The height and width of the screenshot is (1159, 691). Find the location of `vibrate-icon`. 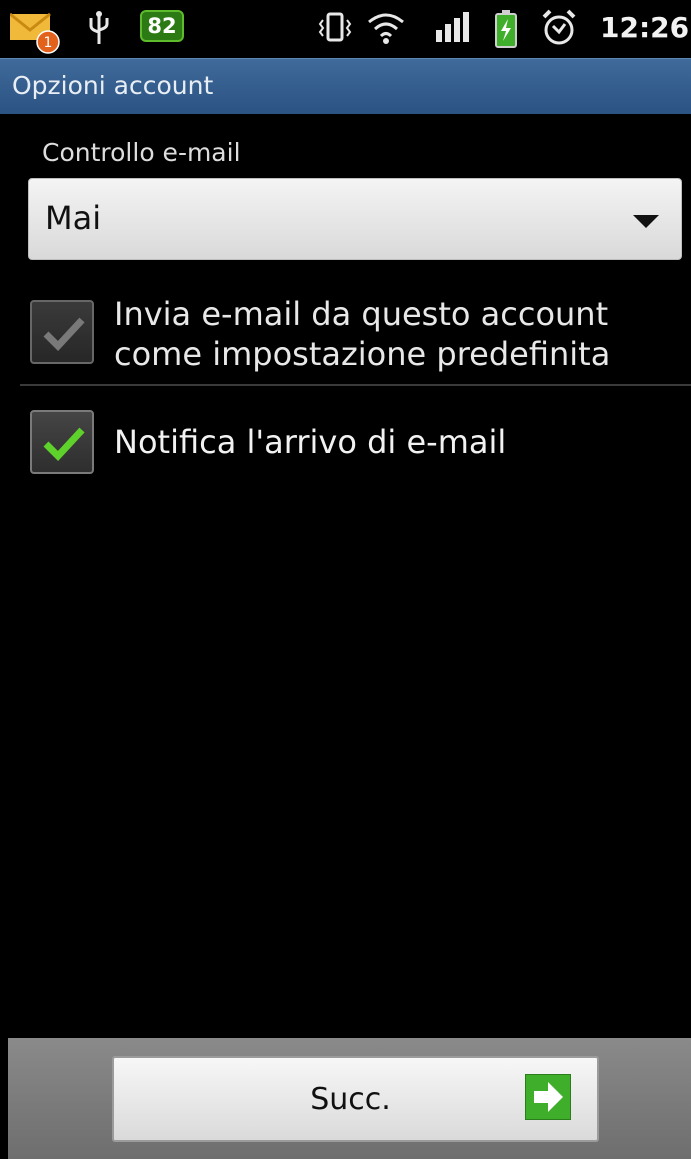

vibrate-icon is located at coordinates (335, 28).